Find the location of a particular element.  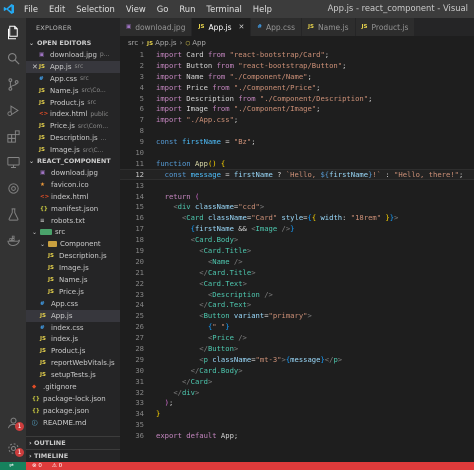

tree-item: ⓘ README.md is located at coordinates (73, 423).